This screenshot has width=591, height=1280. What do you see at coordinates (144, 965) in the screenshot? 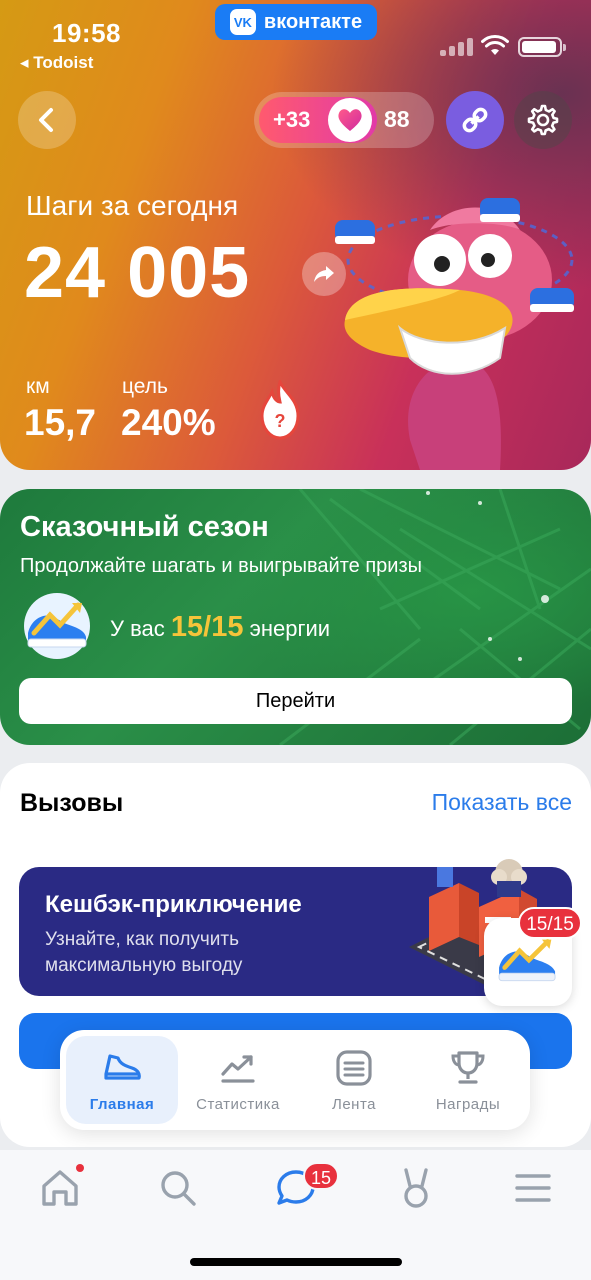
I see `cashback-desc-line2: максимальную выгоду` at bounding box center [144, 965].